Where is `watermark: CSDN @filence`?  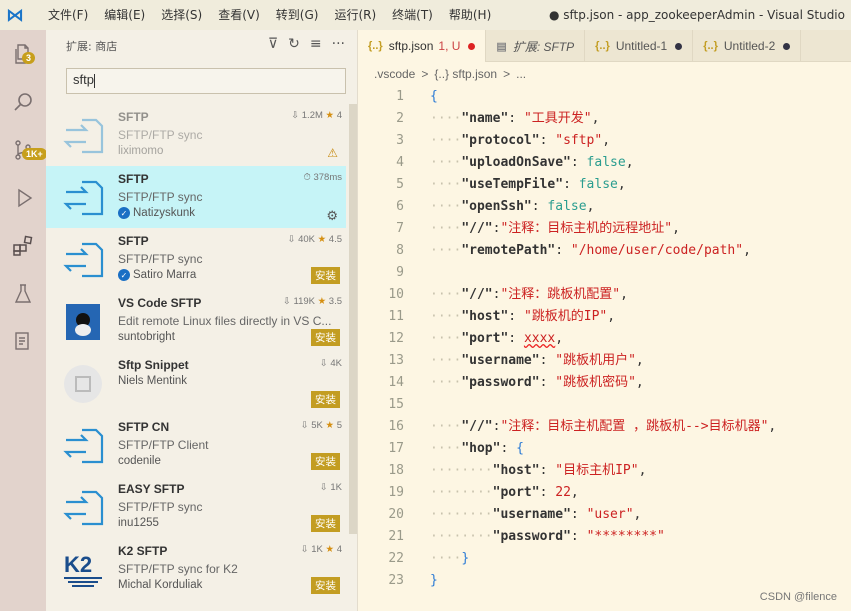
watermark: CSDN @filence is located at coordinates (798, 597).